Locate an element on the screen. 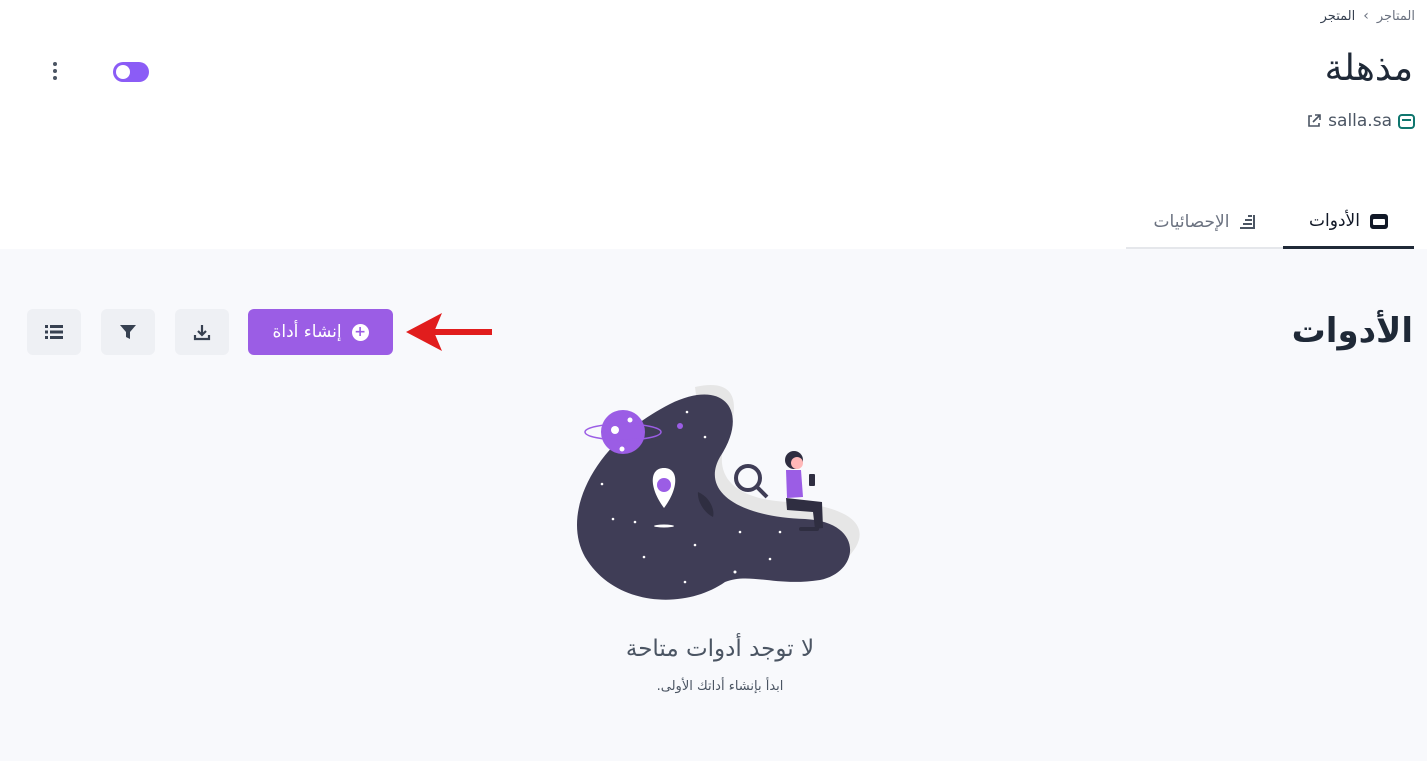 The width and height of the screenshot is (1427, 761). chart-icon is located at coordinates (1248, 222).